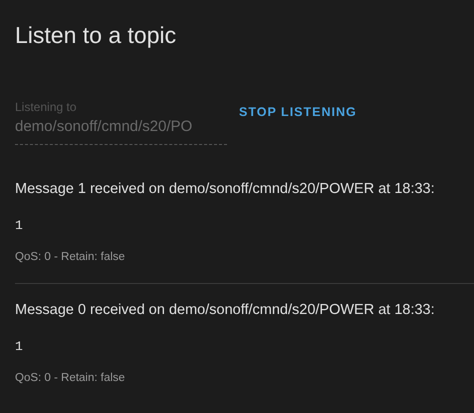 The image size is (474, 413). Describe the element at coordinates (298, 112) in the screenshot. I see `stop-listening-button: STOP LISTENING` at that location.